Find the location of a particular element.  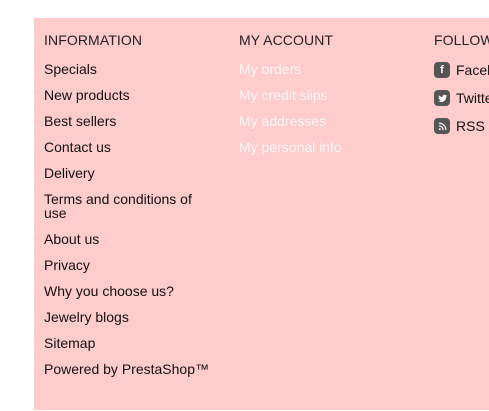

link-specials: Specials is located at coordinates (129, 69).